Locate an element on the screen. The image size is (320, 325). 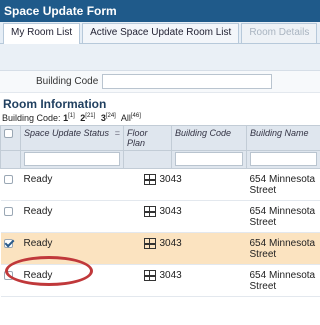
toolbar-band is located at coordinates (160, 57).